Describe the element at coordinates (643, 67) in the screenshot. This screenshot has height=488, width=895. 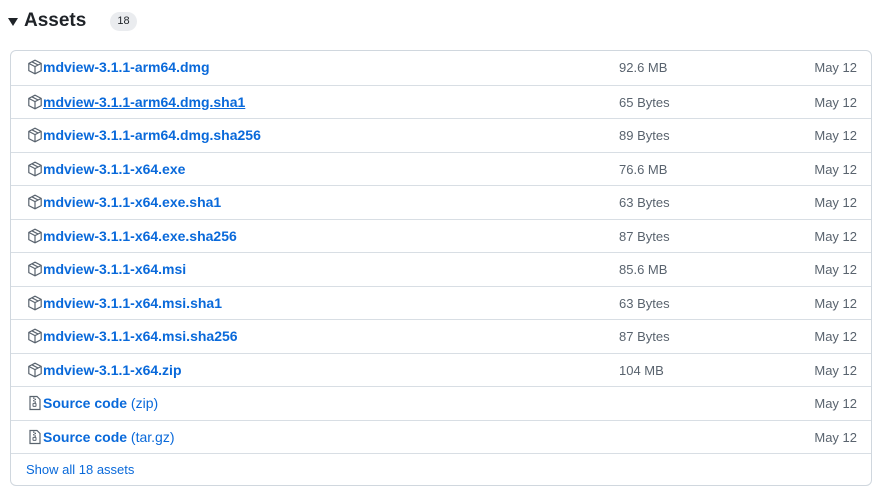
I see `asset-size: 92.6 MB` at that location.